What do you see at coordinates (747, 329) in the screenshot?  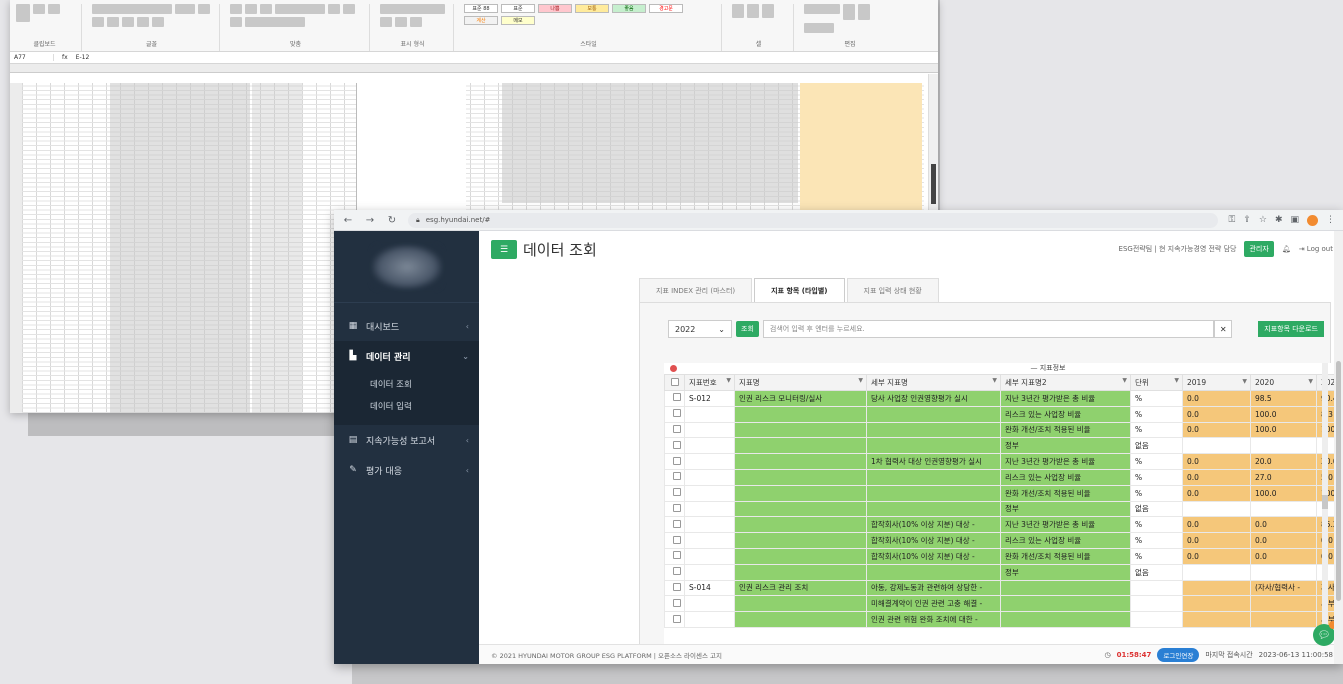 I see `search-button: 조회` at bounding box center [747, 329].